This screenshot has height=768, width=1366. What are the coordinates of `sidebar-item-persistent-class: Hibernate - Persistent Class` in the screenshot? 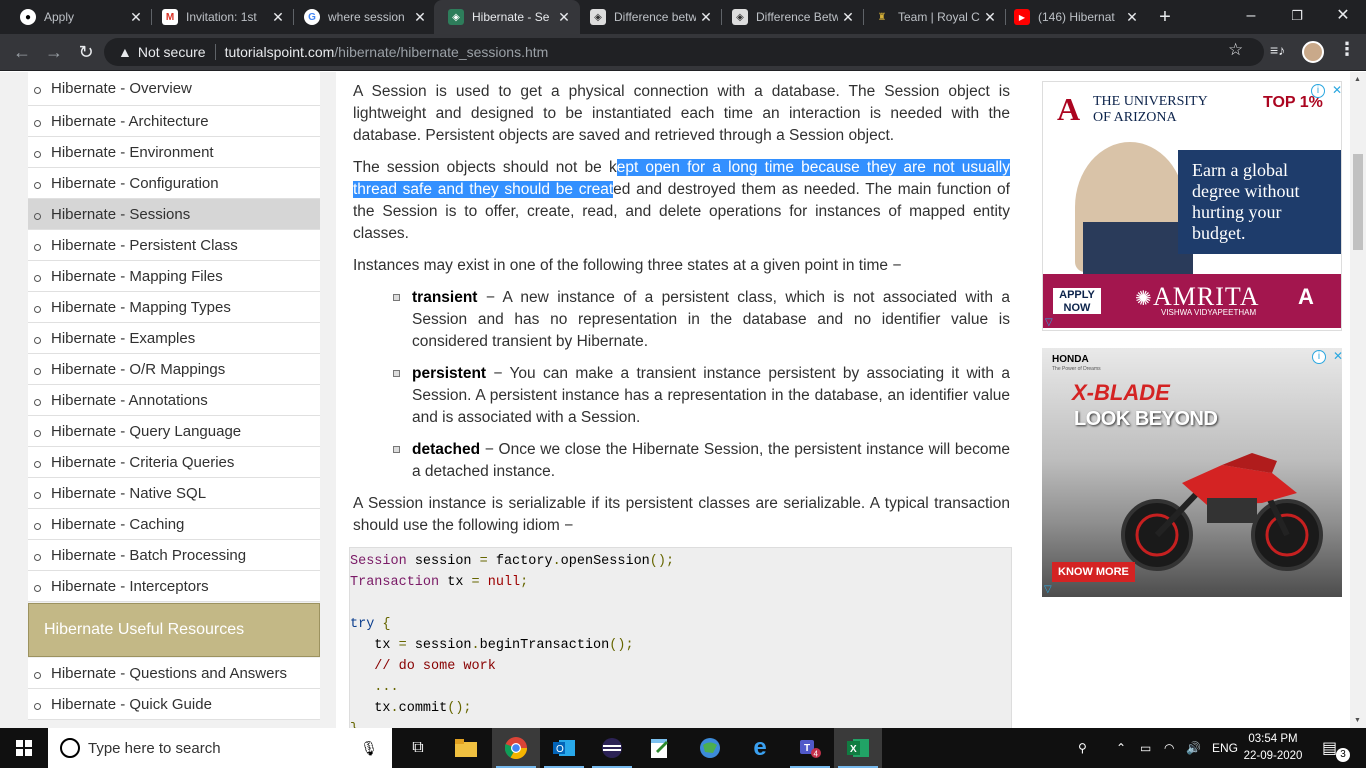 It's located at (174, 245).